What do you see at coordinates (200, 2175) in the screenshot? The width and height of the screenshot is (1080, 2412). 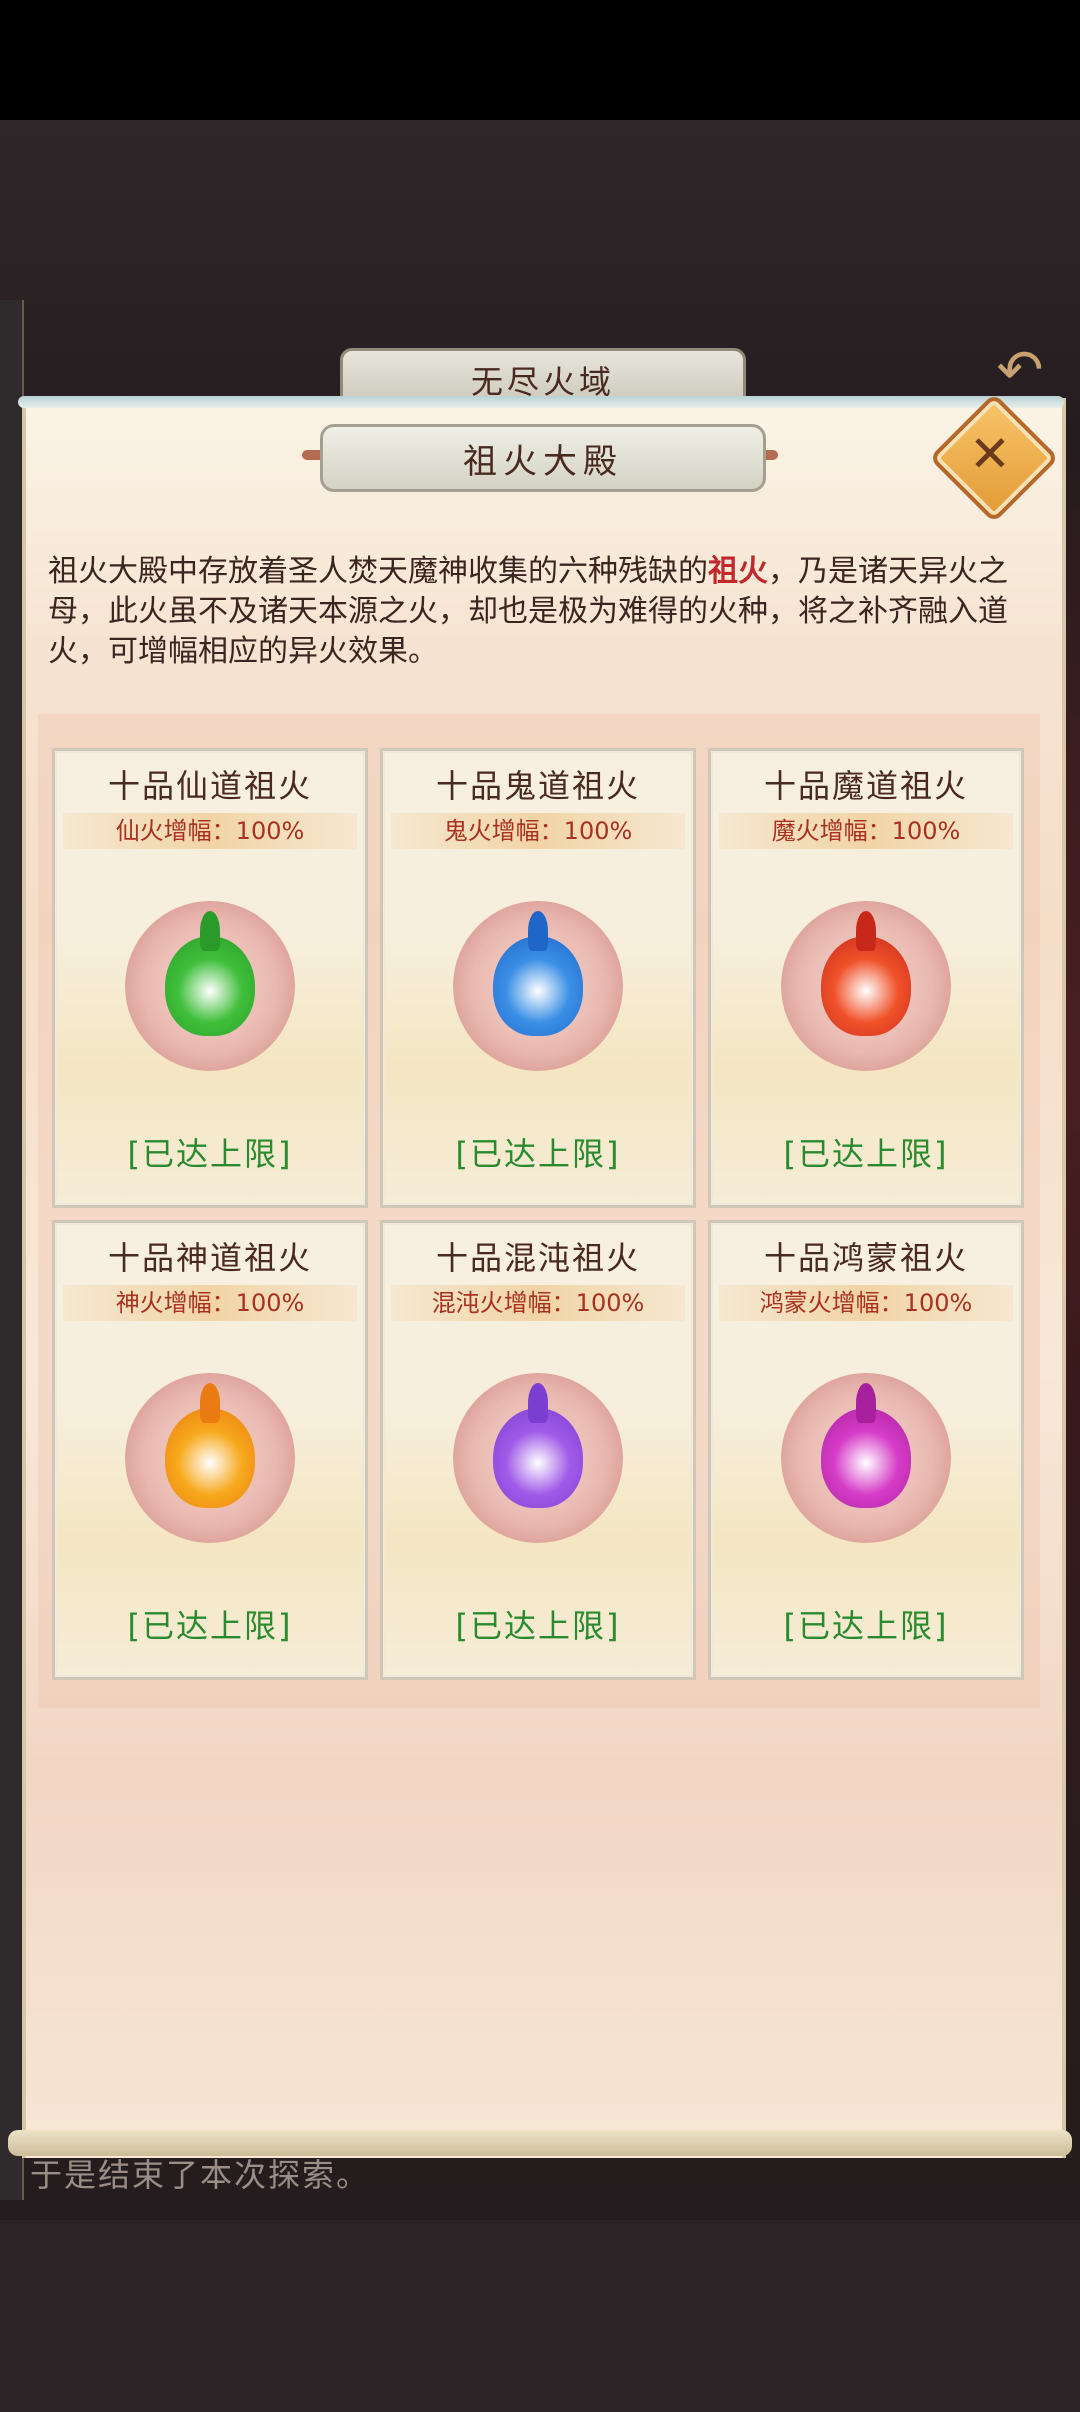 I see `adventure-log-text: 于是结束了本次探索。` at bounding box center [200, 2175].